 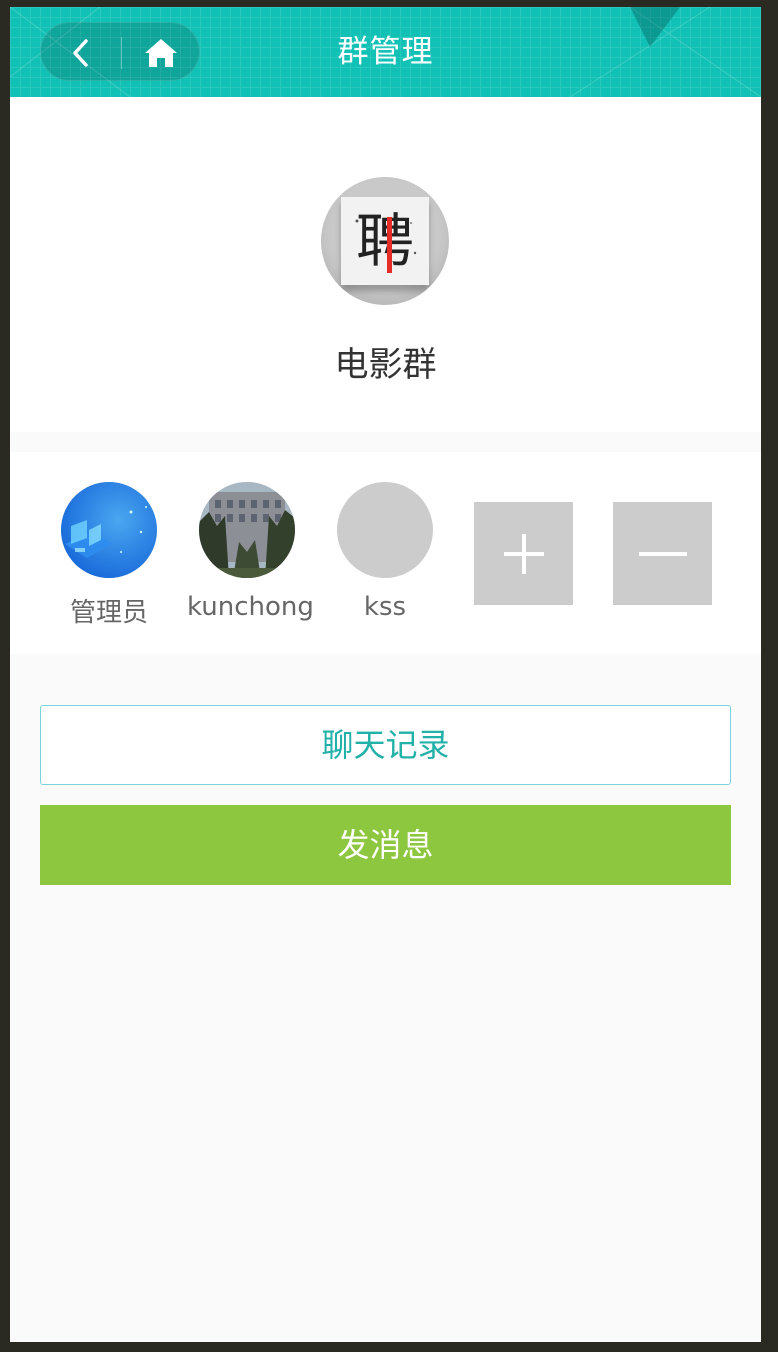 What do you see at coordinates (385, 745) in the screenshot?
I see `chat-history-button: 聊天记录` at bounding box center [385, 745].